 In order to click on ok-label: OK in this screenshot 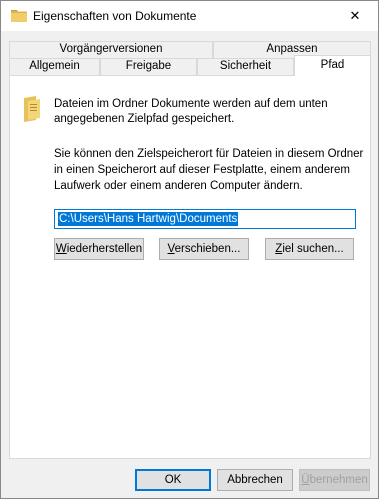, I will do `click(173, 480)`.